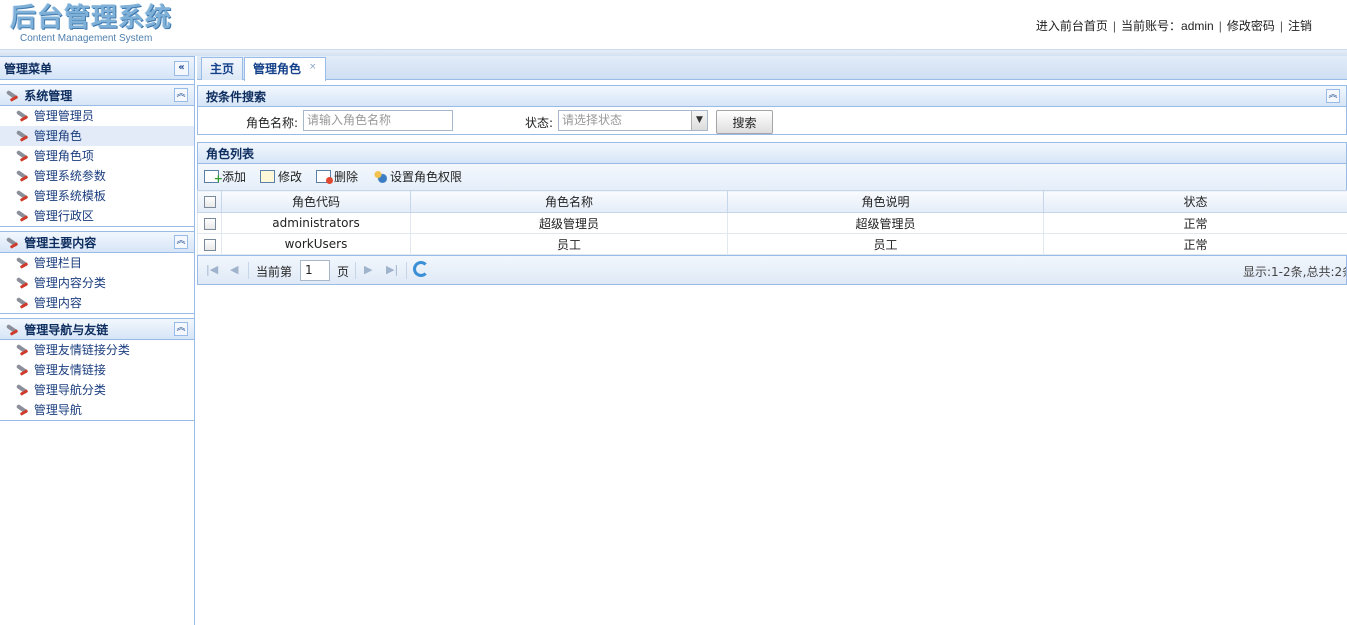 This screenshot has height=625, width=1347. I want to click on tab-home: 主页, so click(222, 68).